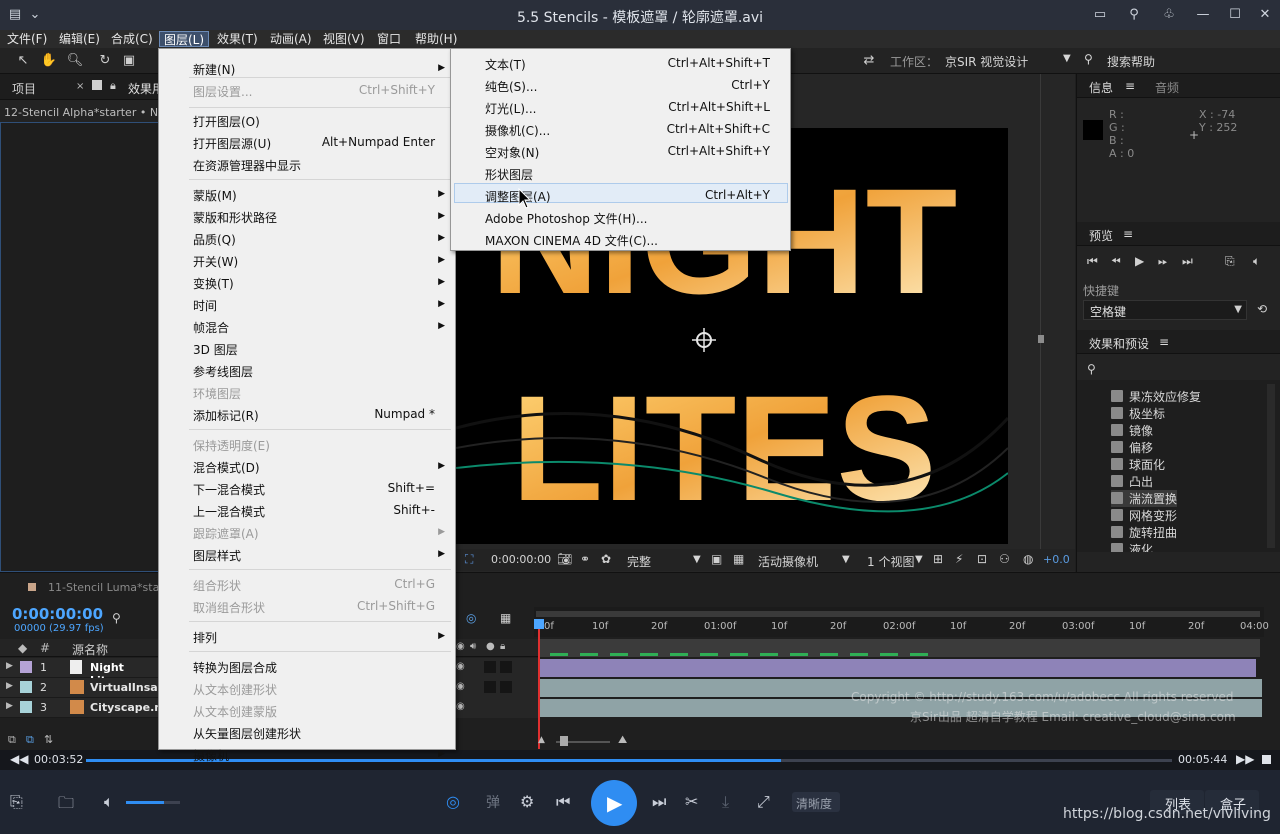 Image resolution: width=1280 pixels, height=834 pixels. I want to click on transparency-grid-icon: ▦, so click(738, 559).